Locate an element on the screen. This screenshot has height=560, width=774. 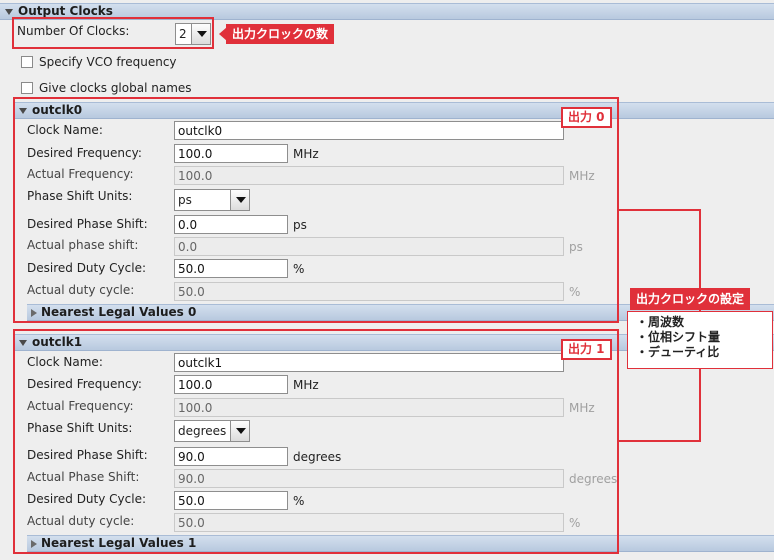
output1-tag: 出力 1 is located at coordinates (586, 349).